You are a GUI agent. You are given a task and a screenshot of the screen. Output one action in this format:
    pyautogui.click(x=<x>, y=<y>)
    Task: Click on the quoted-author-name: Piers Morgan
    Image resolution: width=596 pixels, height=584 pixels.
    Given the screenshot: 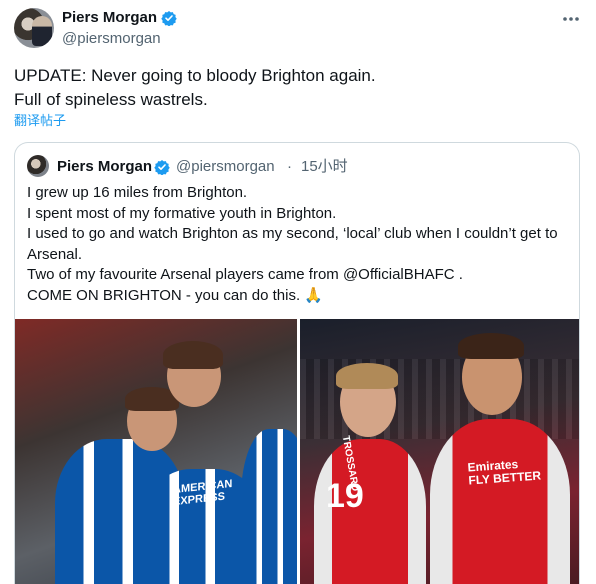 What is the action you would take?
    pyautogui.click(x=105, y=166)
    